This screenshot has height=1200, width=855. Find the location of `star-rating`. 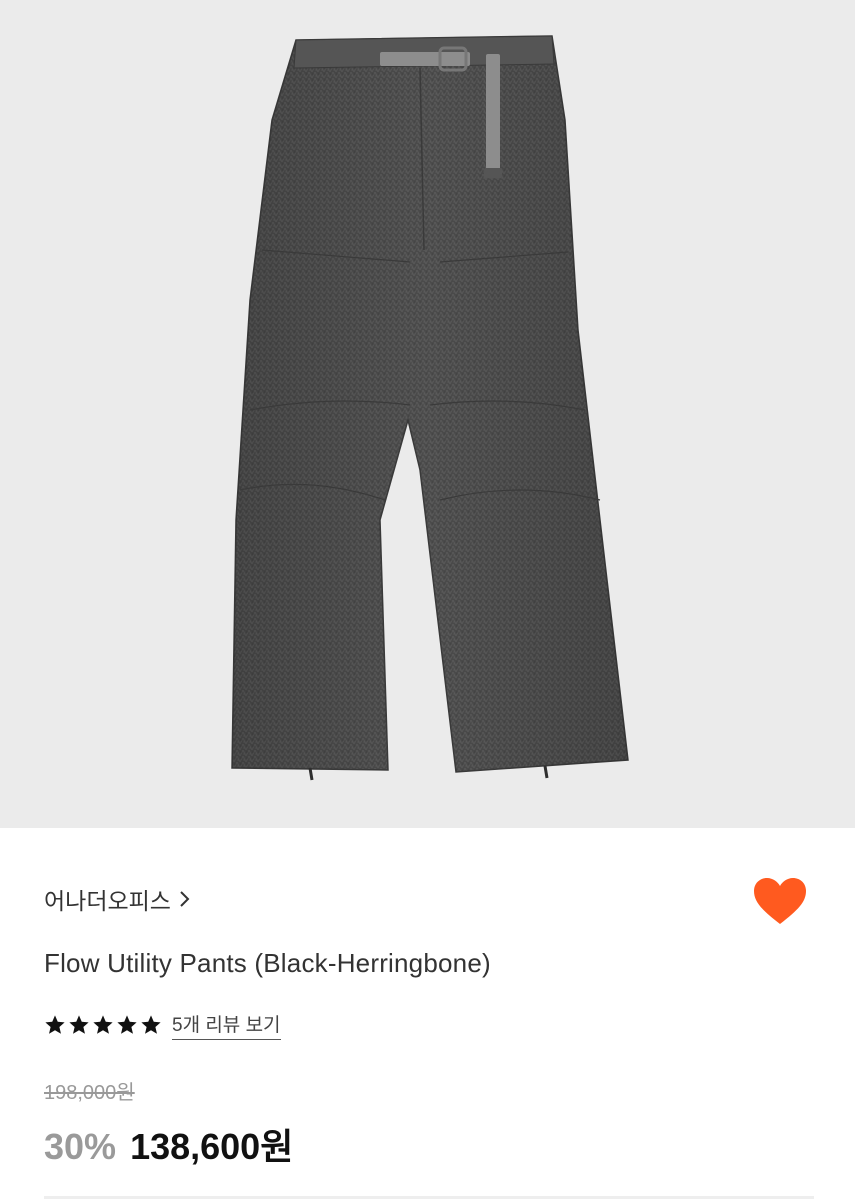

star-rating is located at coordinates (103, 1025).